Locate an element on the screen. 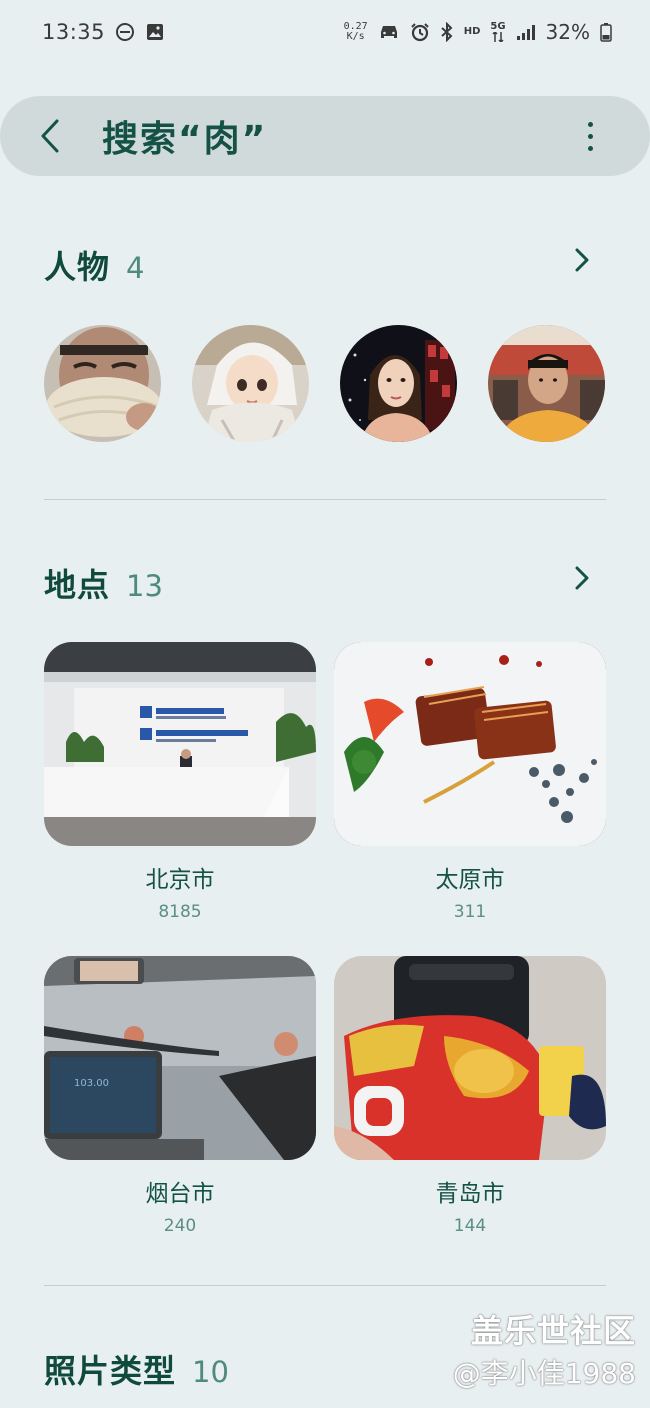 The image size is (650, 1408). network-indicator: 5G is located at coordinates (498, 31).